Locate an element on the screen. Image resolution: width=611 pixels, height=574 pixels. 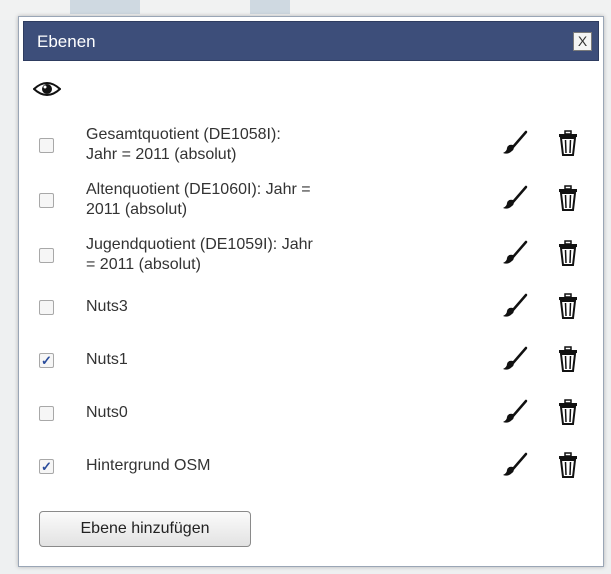
layer-label-line: Hintergrund OSM is located at coordinates (148, 465).